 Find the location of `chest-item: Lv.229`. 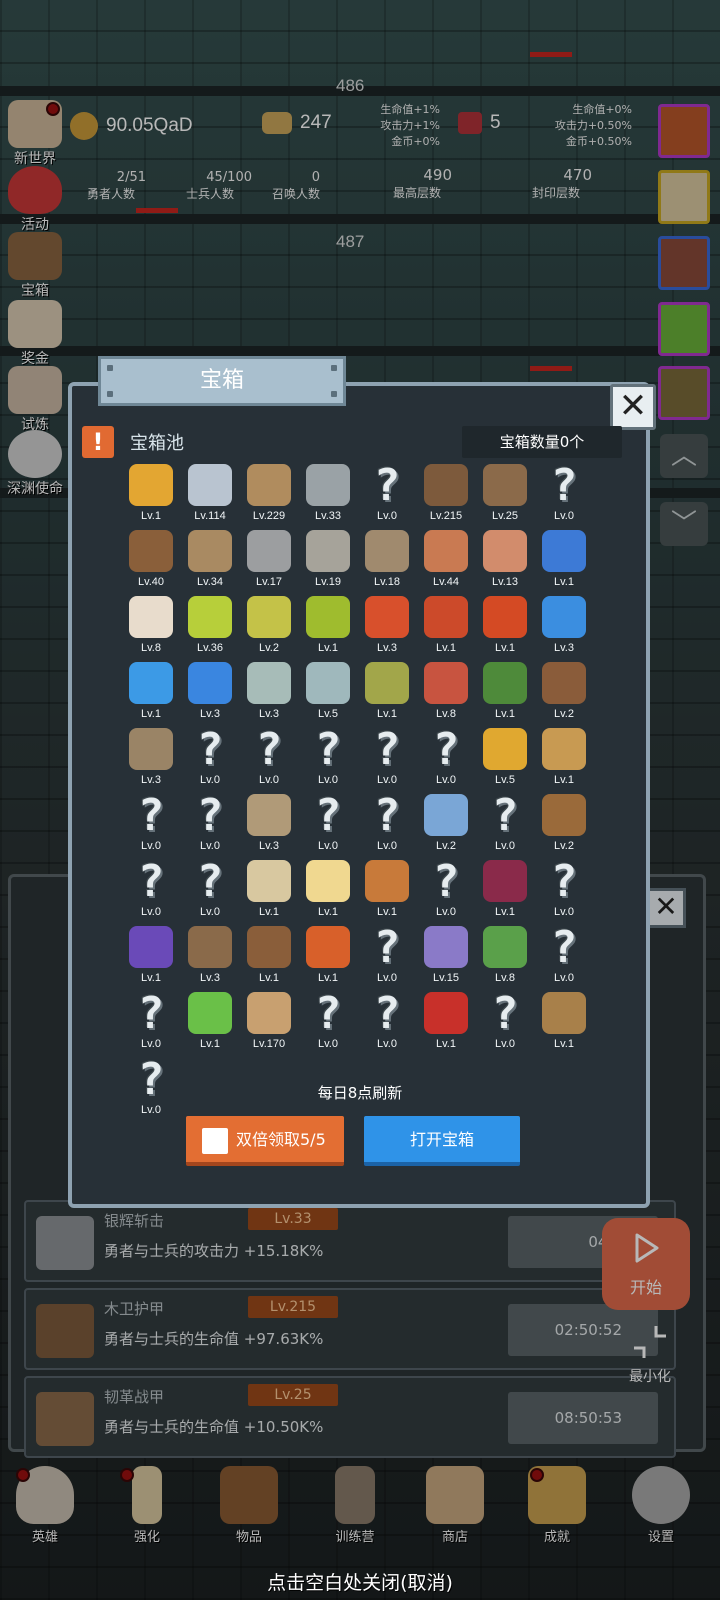

chest-item: Lv.229 is located at coordinates (269, 495).